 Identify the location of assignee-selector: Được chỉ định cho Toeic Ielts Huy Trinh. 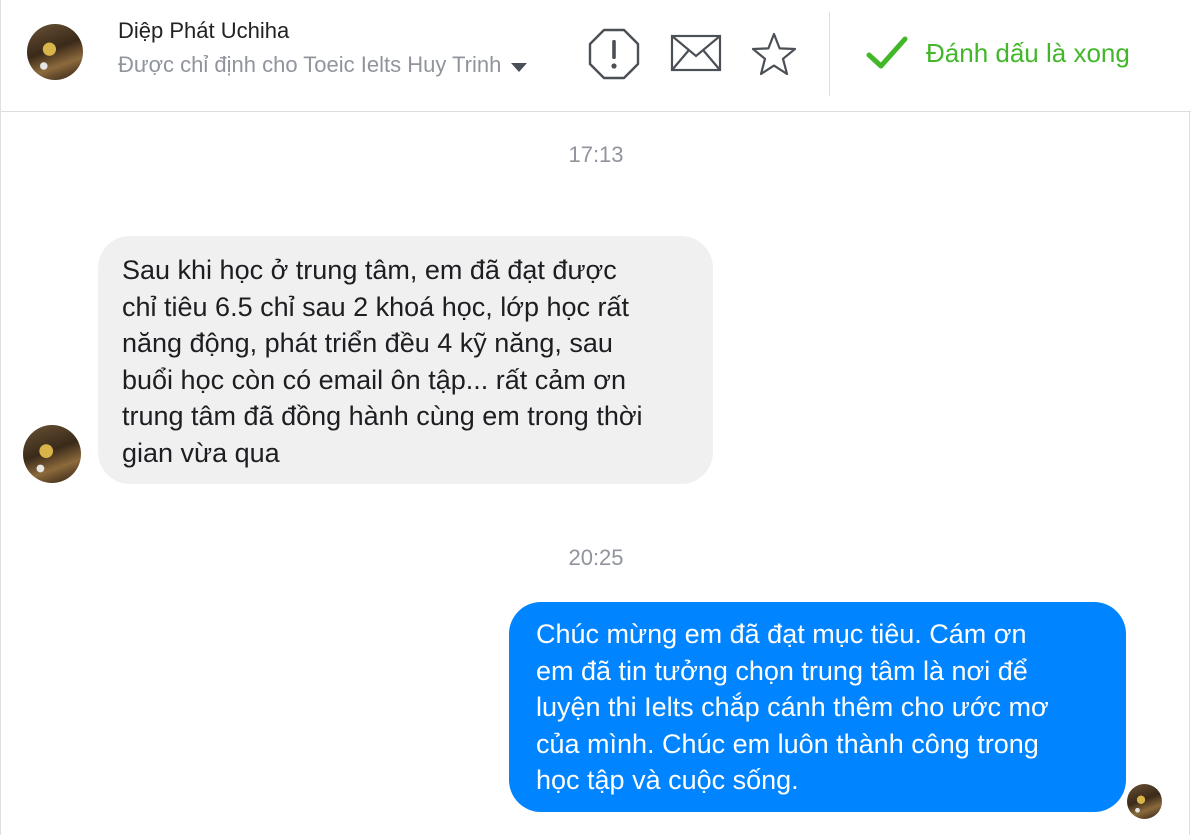
(323, 65).